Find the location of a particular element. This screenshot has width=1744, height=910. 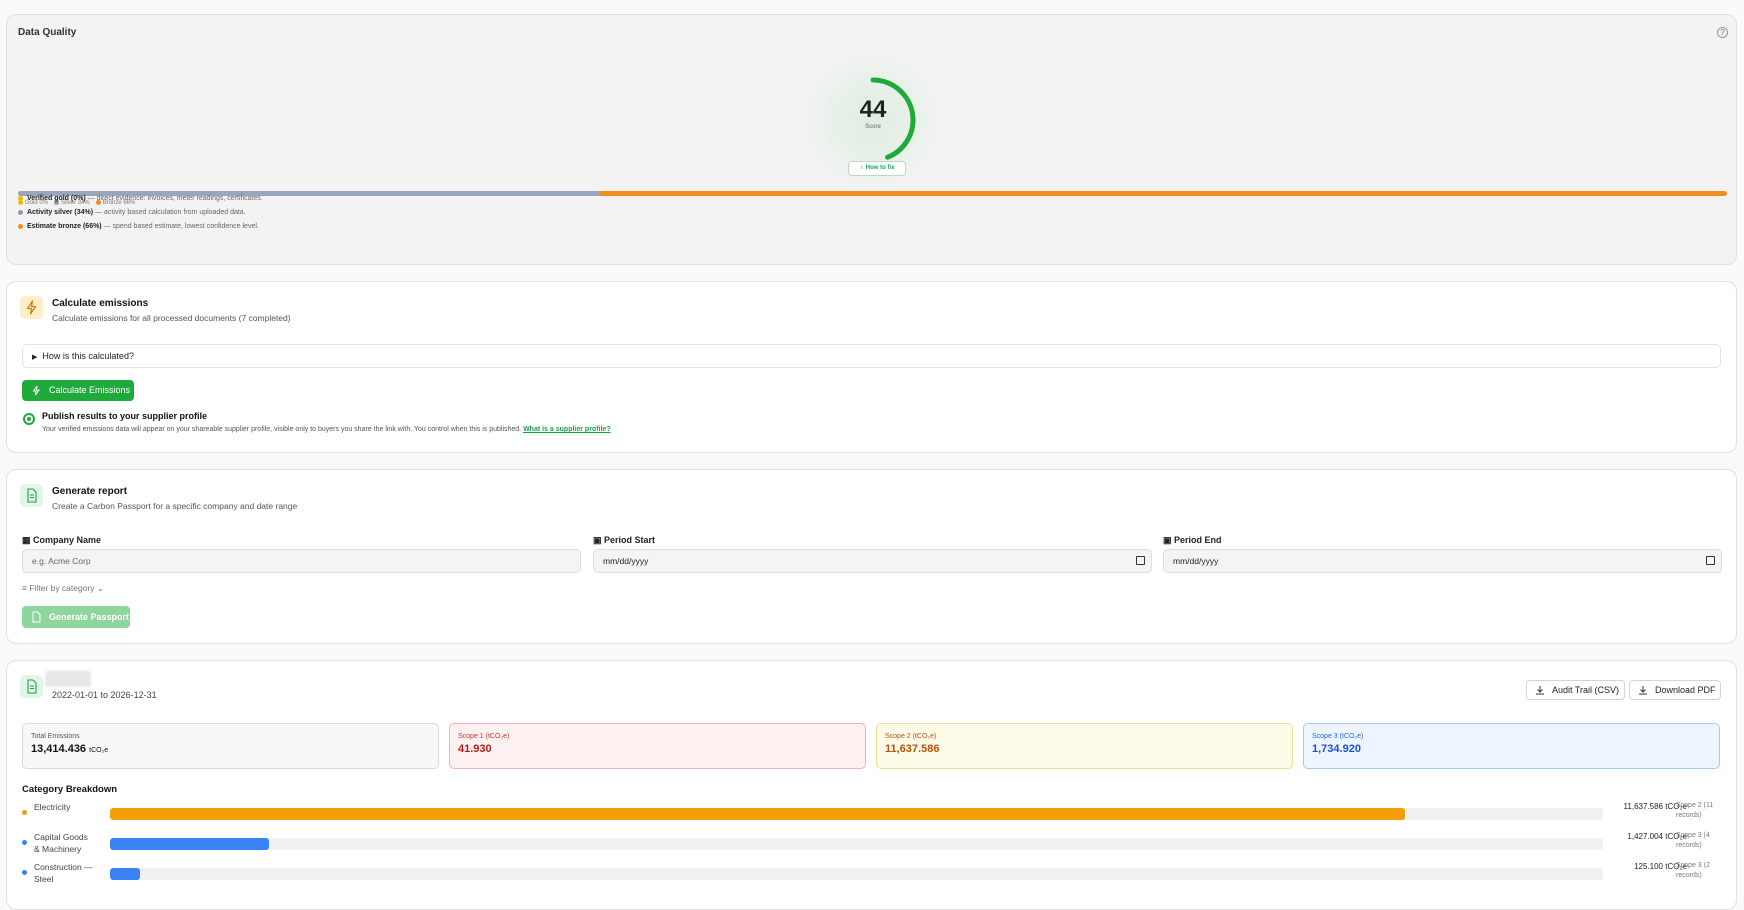

redacted-company-name is located at coordinates (68, 679).